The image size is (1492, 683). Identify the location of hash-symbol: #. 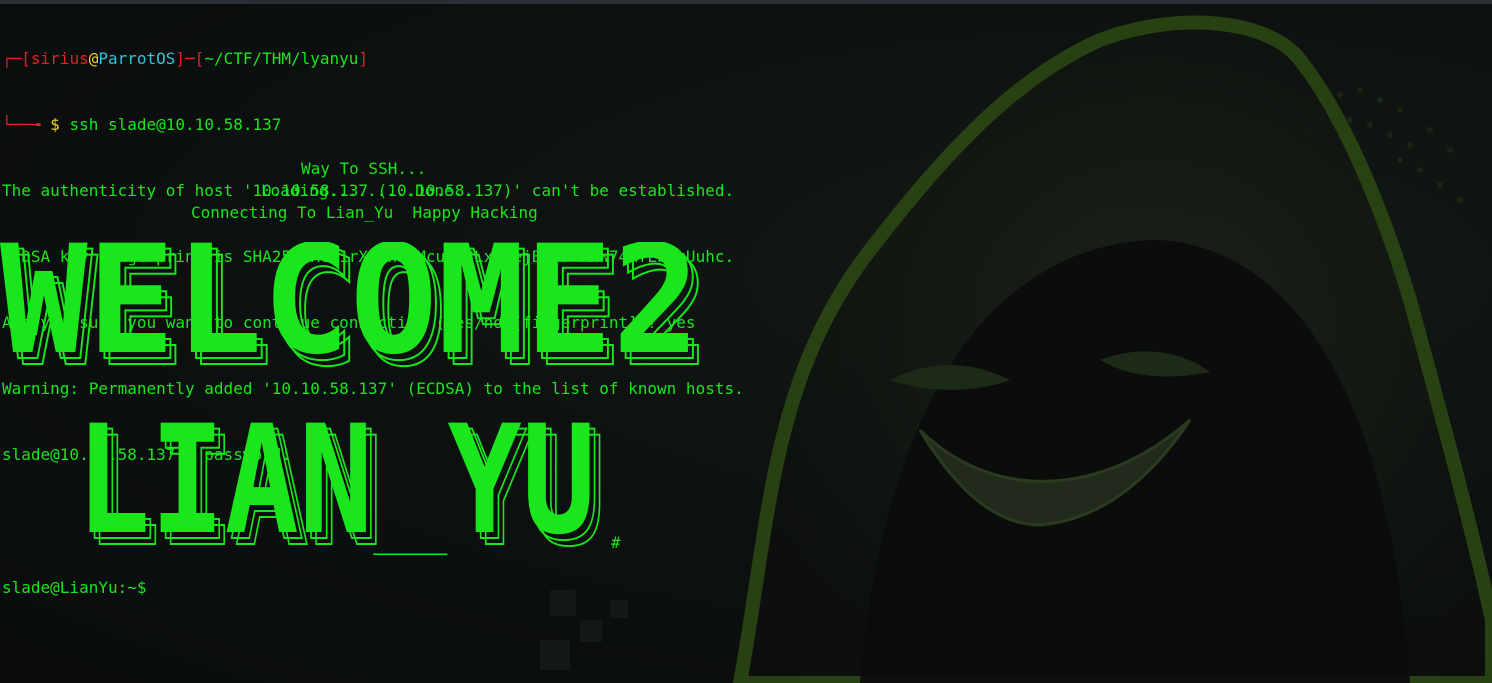
(616, 542).